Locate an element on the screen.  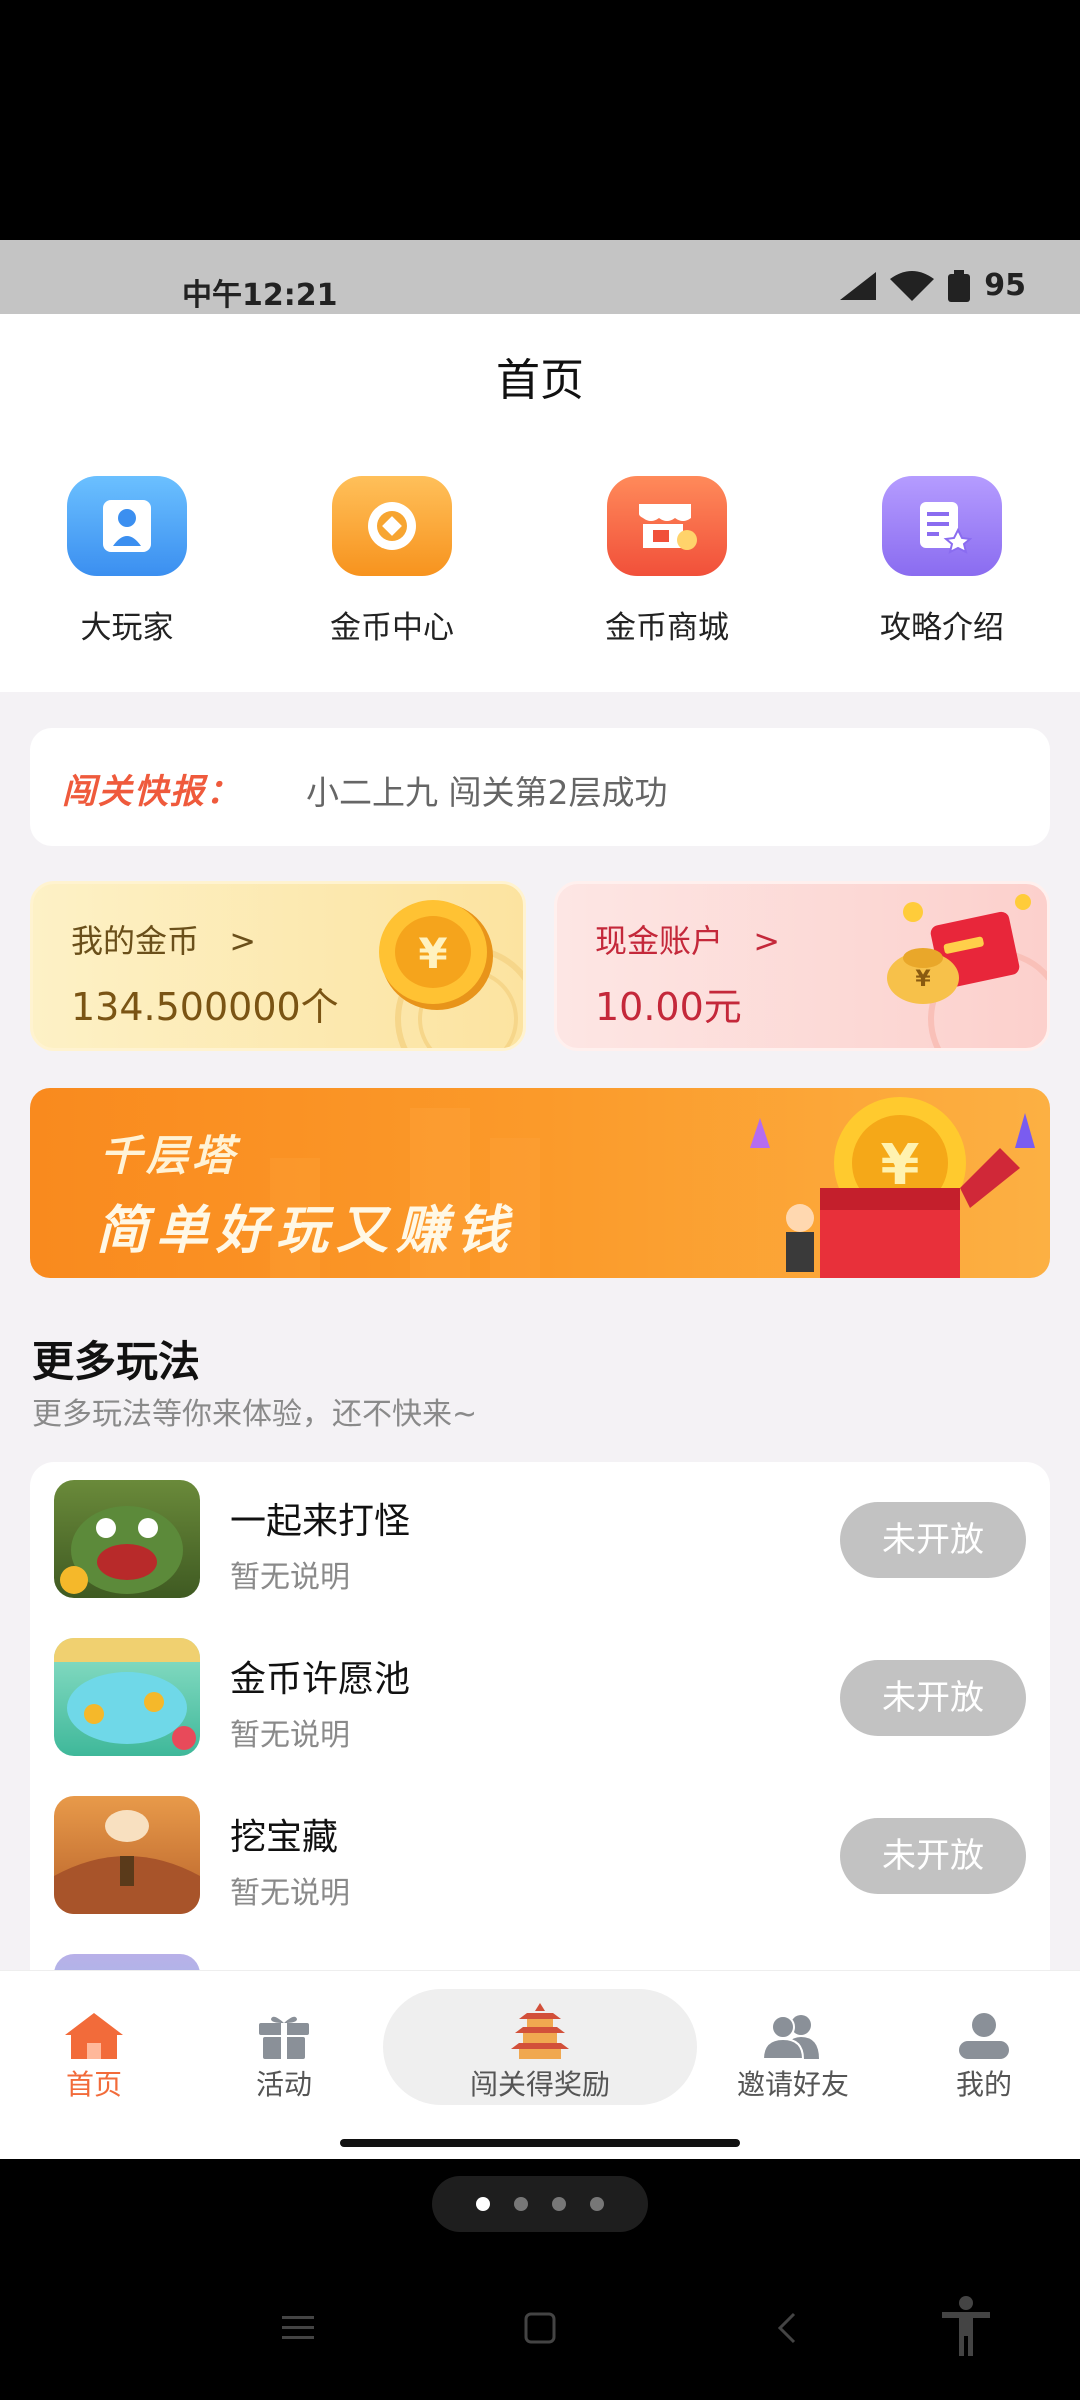
quick-action-label: 攻略介绍 is located at coordinates (942, 628).